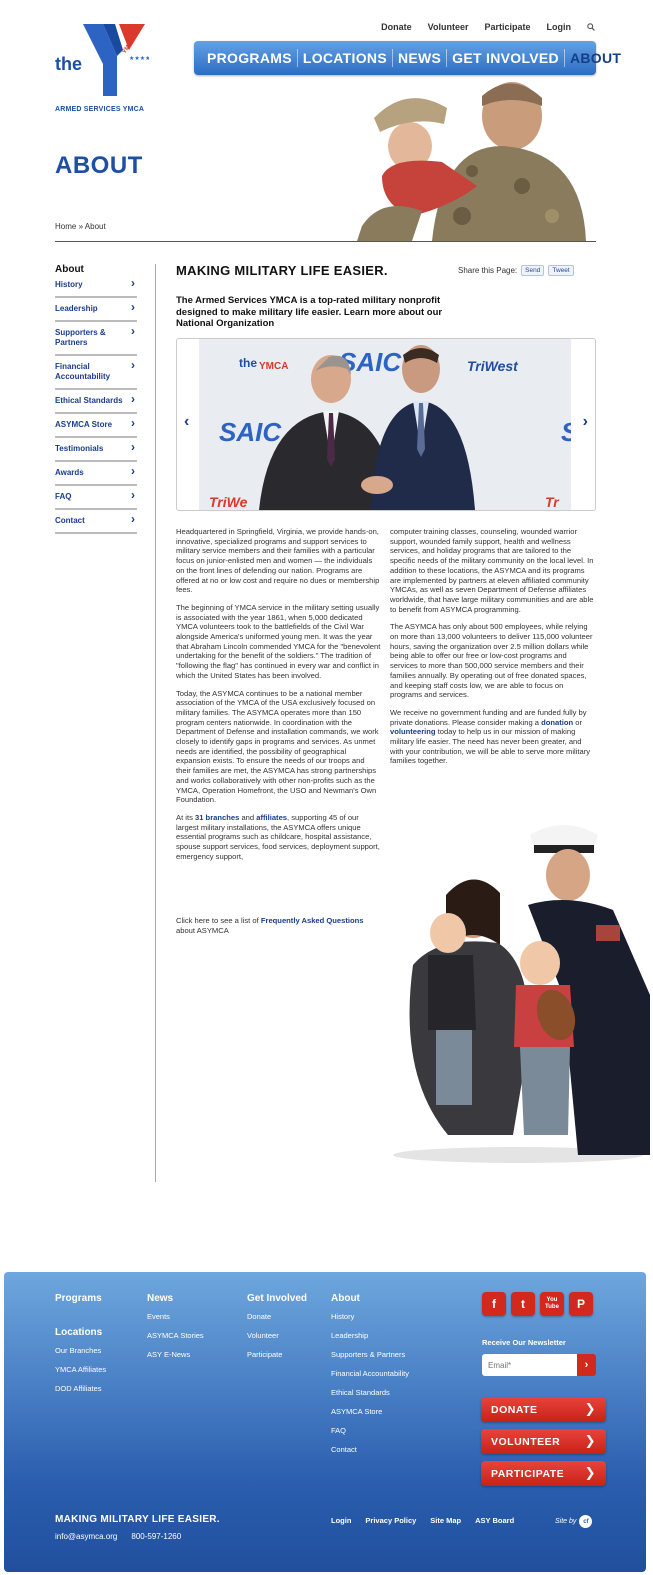 This screenshot has width=653, height=1575. Describe the element at coordinates (494, 1520) in the screenshot. I see `footer-board-link: ASY Board` at that location.